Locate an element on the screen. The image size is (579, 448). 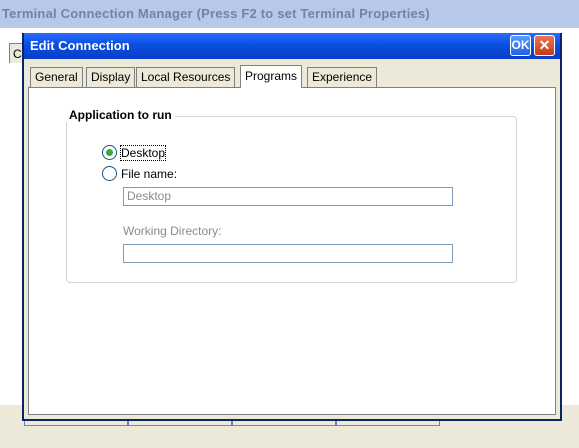
working-directory-field is located at coordinates (288, 253).